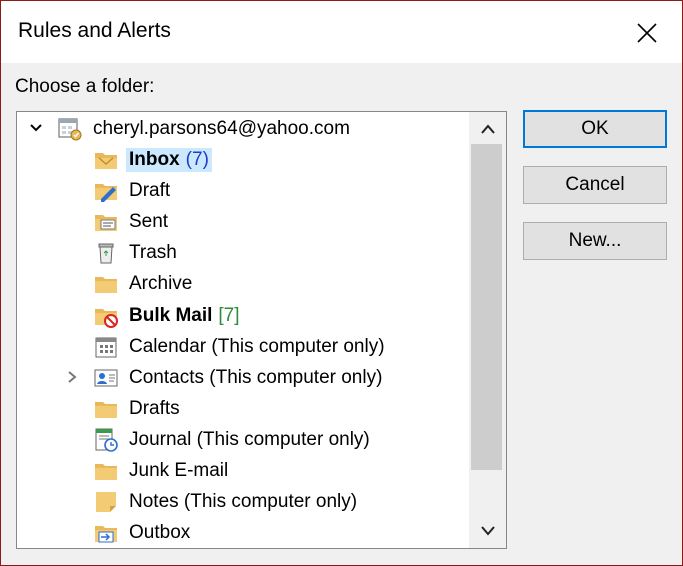 This screenshot has width=683, height=566. I want to click on folder-name: Trash, so click(153, 253).